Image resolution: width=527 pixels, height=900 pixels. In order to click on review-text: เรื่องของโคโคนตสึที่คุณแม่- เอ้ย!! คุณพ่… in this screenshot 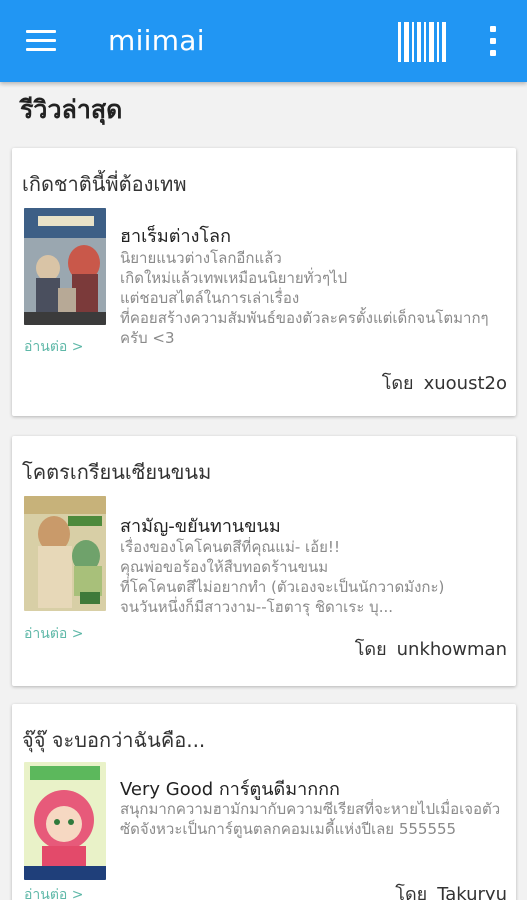, I will do `click(282, 577)`.